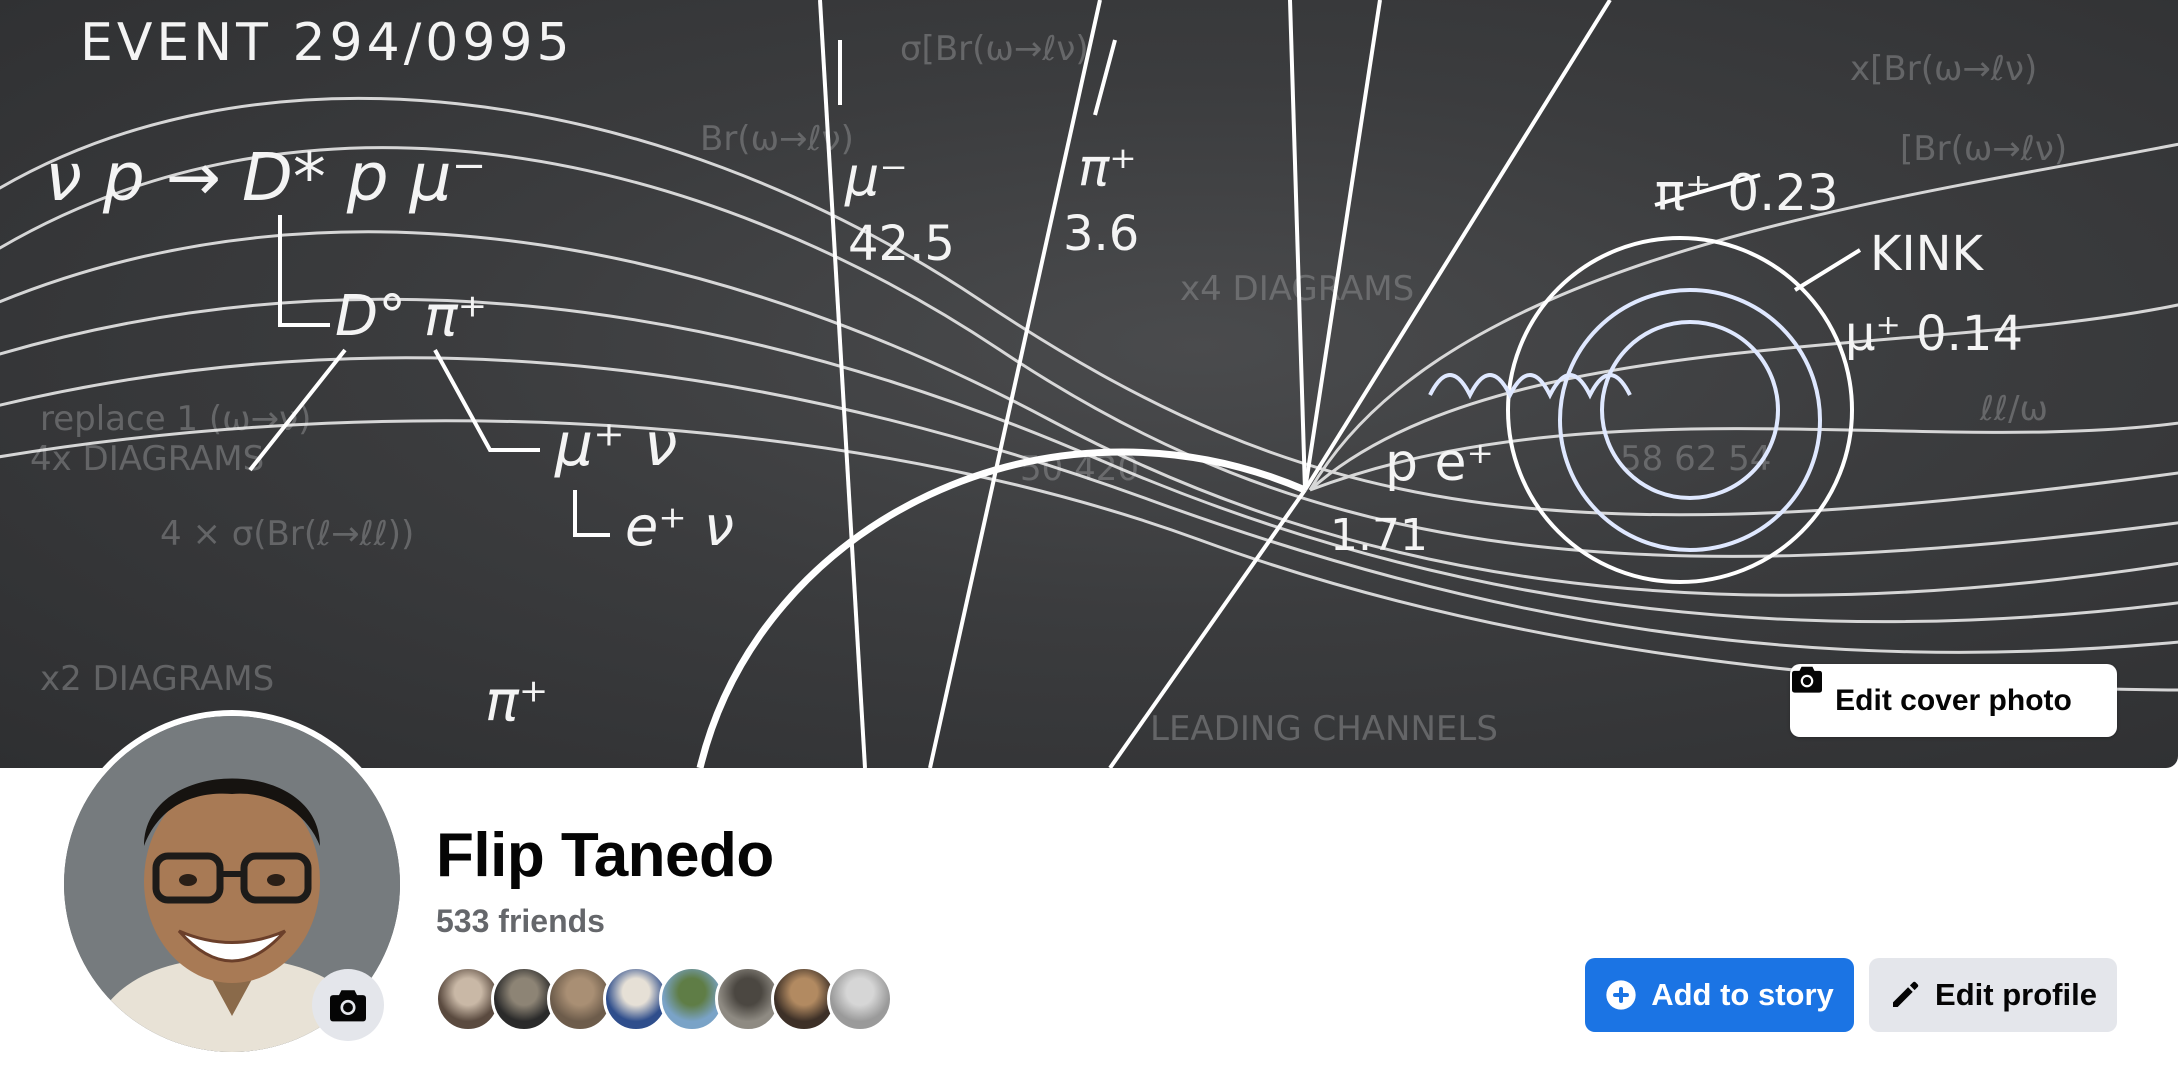  What do you see at coordinates (1983, 149) in the screenshot?
I see `svg-text: [Br(ω→ℓν)` at bounding box center [1983, 149].